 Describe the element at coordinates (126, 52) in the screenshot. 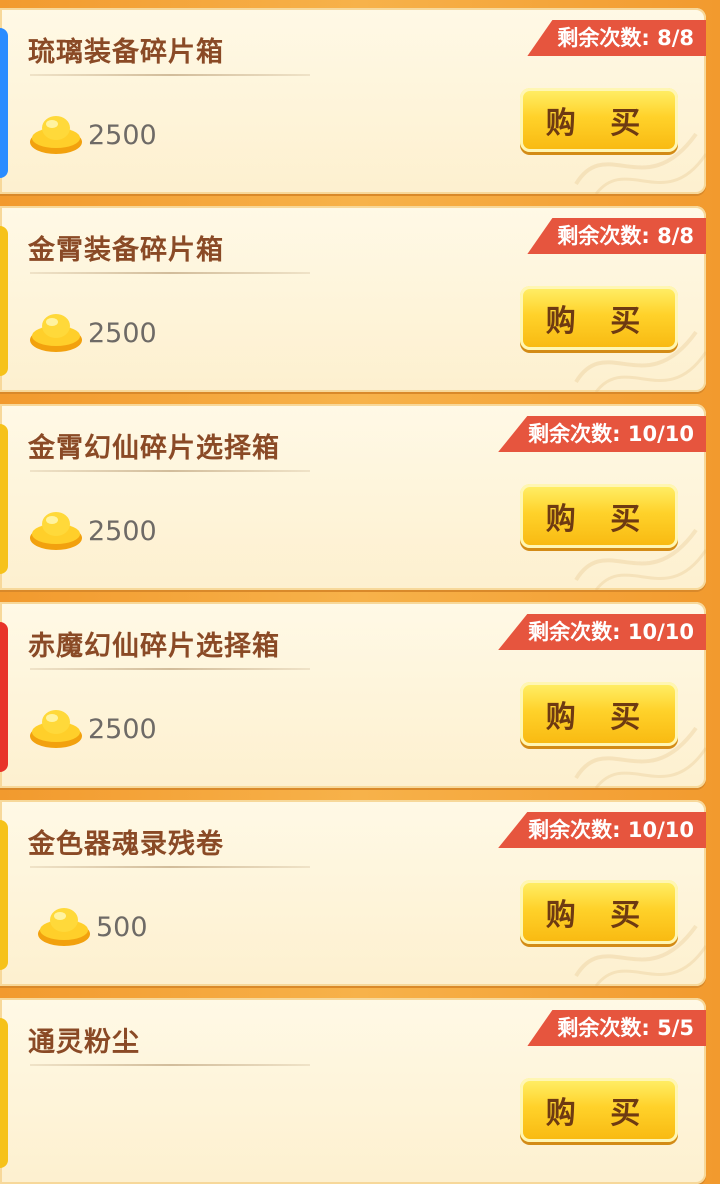

I see `item-name: 琉璃装备碎片箱` at that location.